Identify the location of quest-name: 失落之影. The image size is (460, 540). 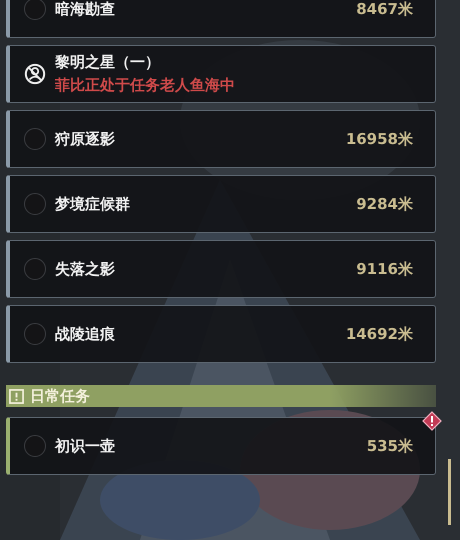
(85, 269).